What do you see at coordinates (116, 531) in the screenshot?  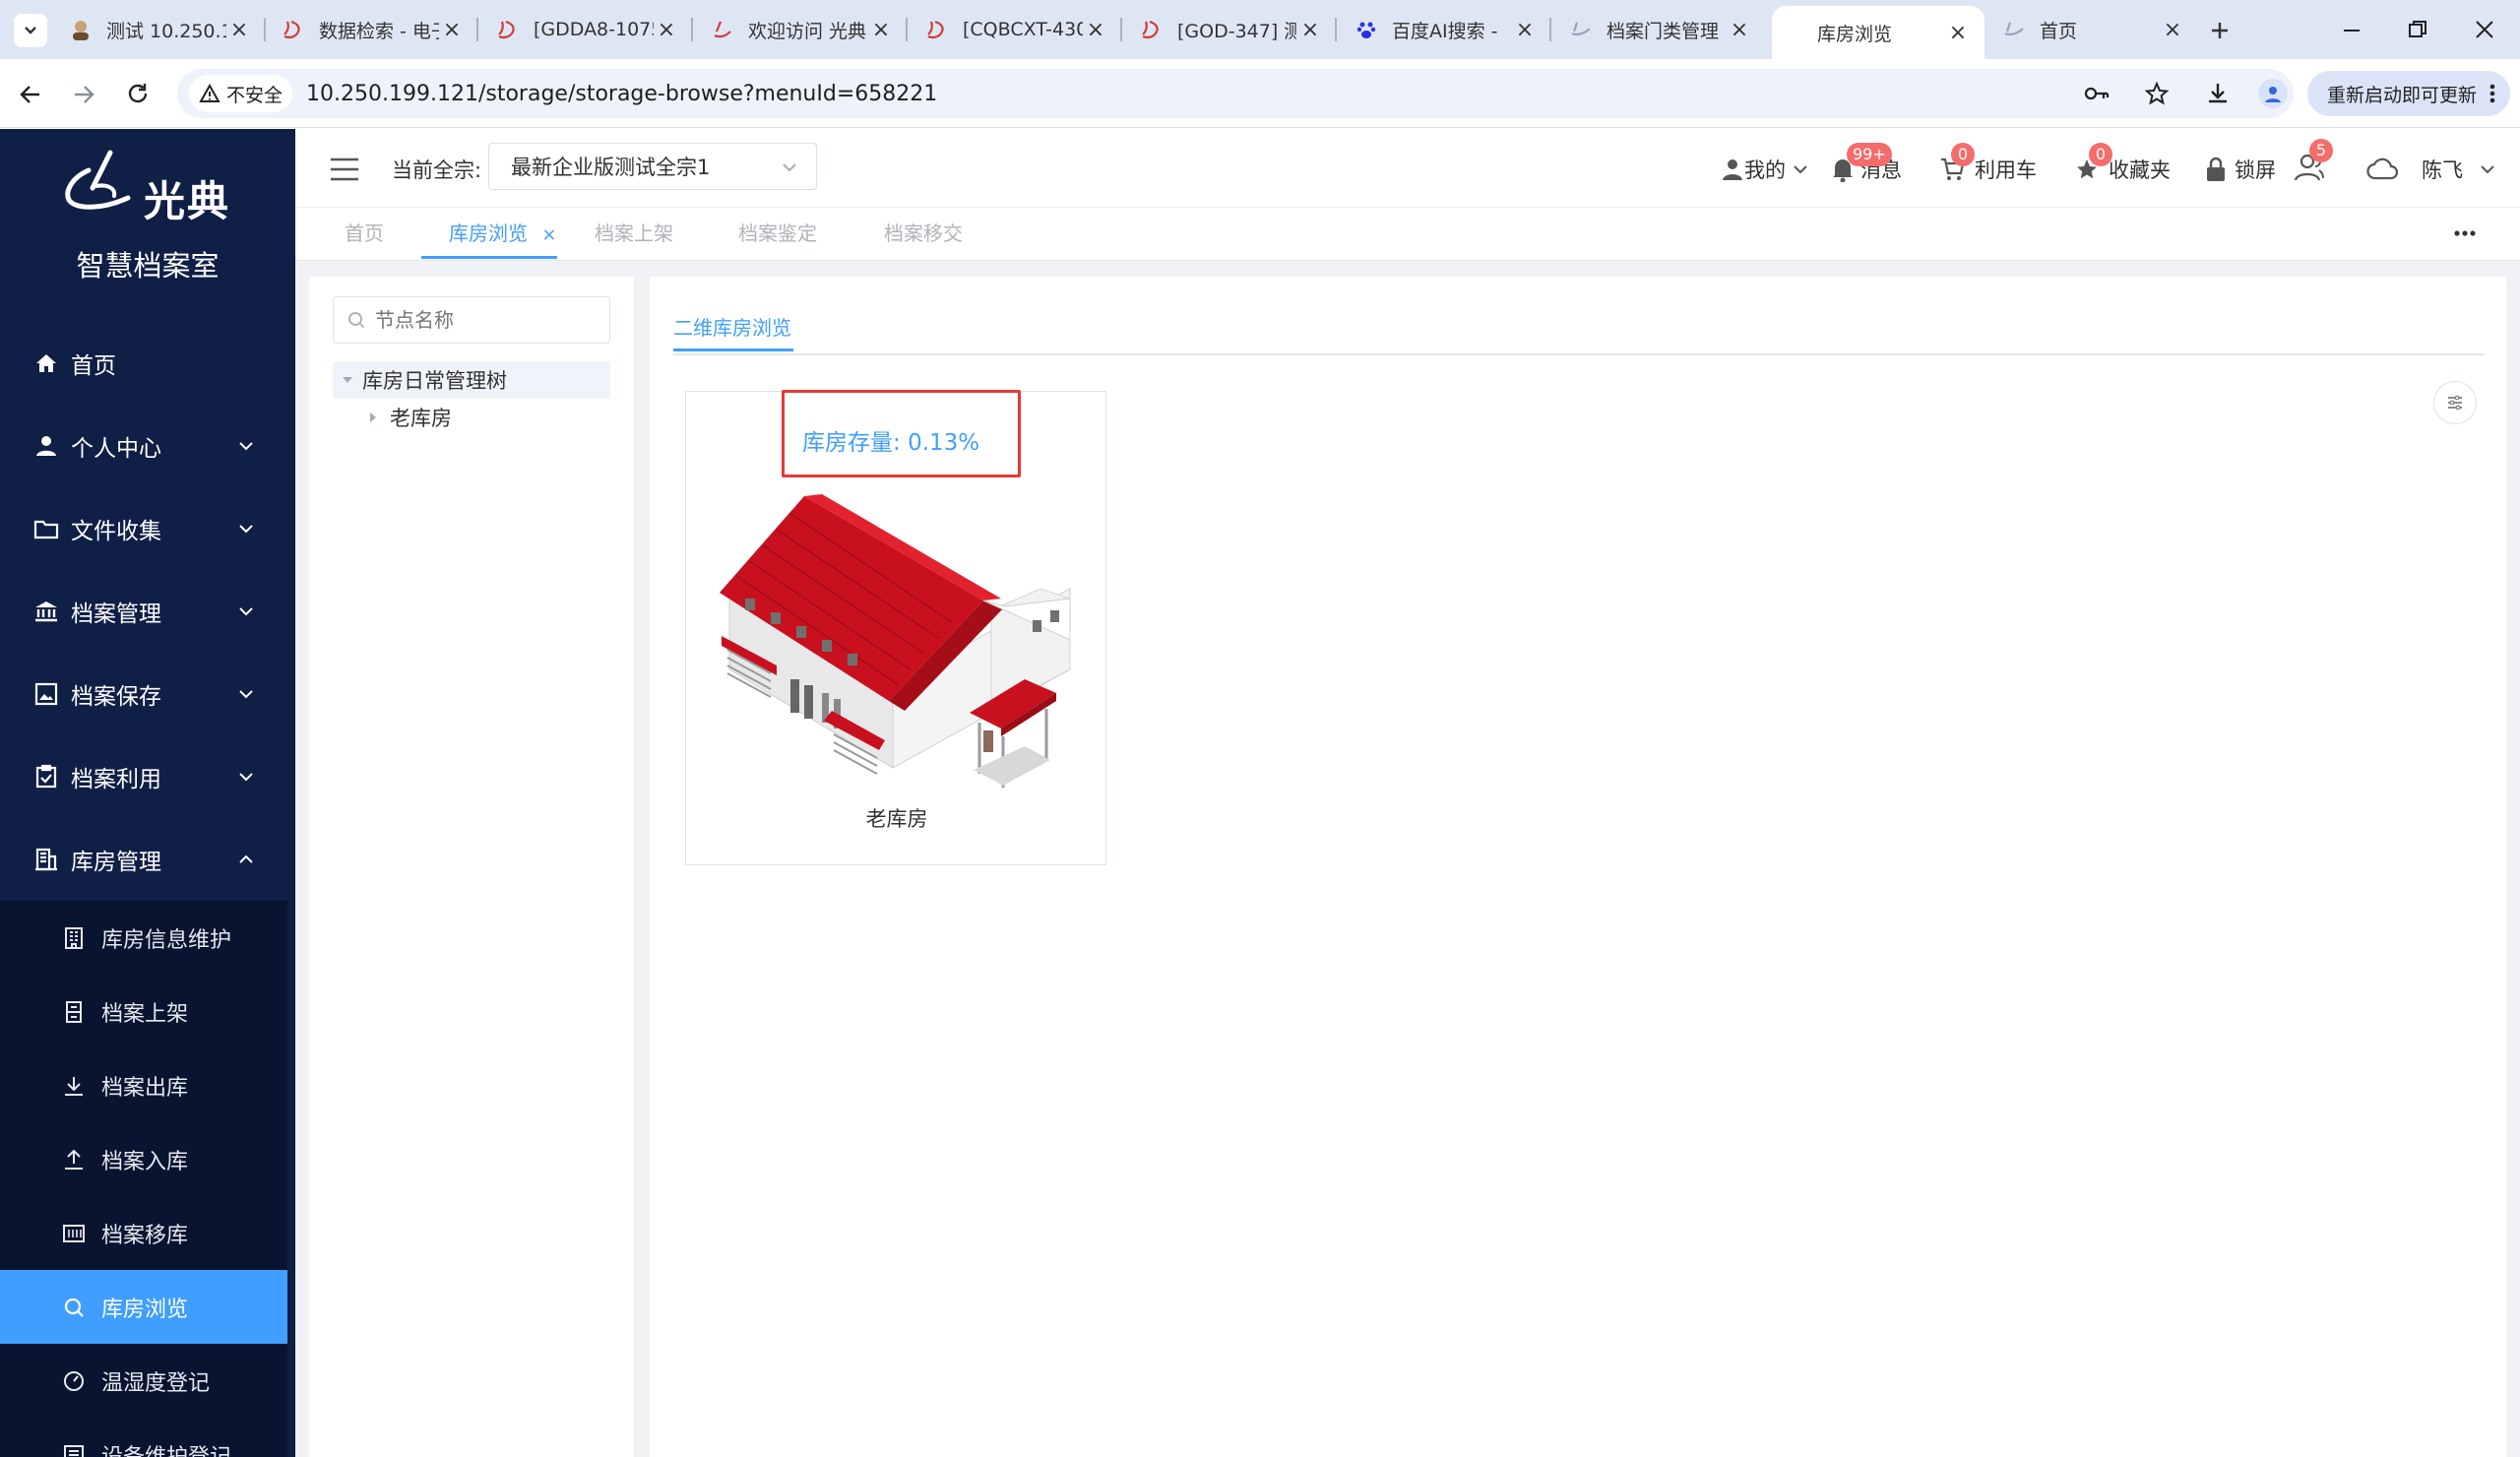 I see `sidebar-item-label: 文件收集` at bounding box center [116, 531].